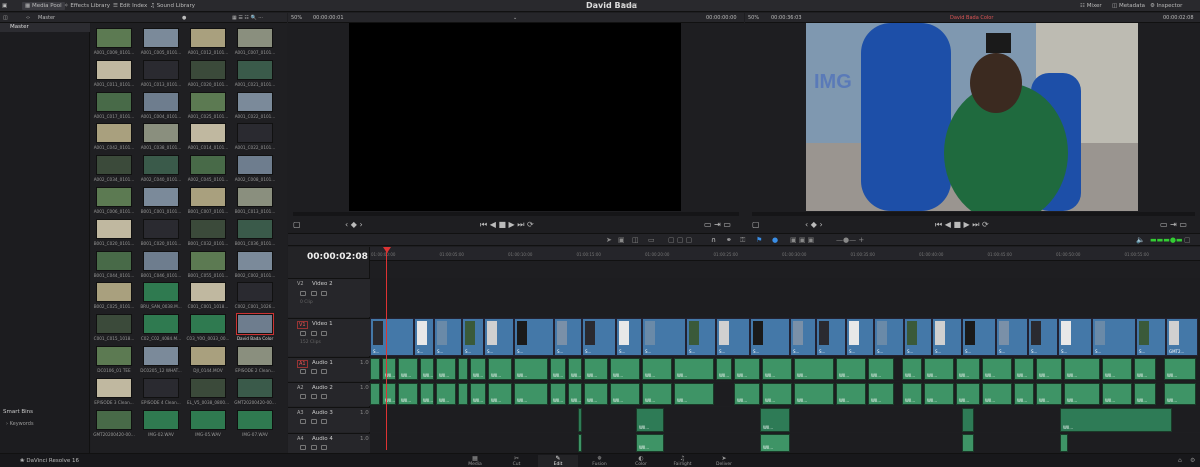 The height and width of the screenshot is (467, 1200). I want to click on page-tab-cut: ✂ Cut, so click(517, 461).